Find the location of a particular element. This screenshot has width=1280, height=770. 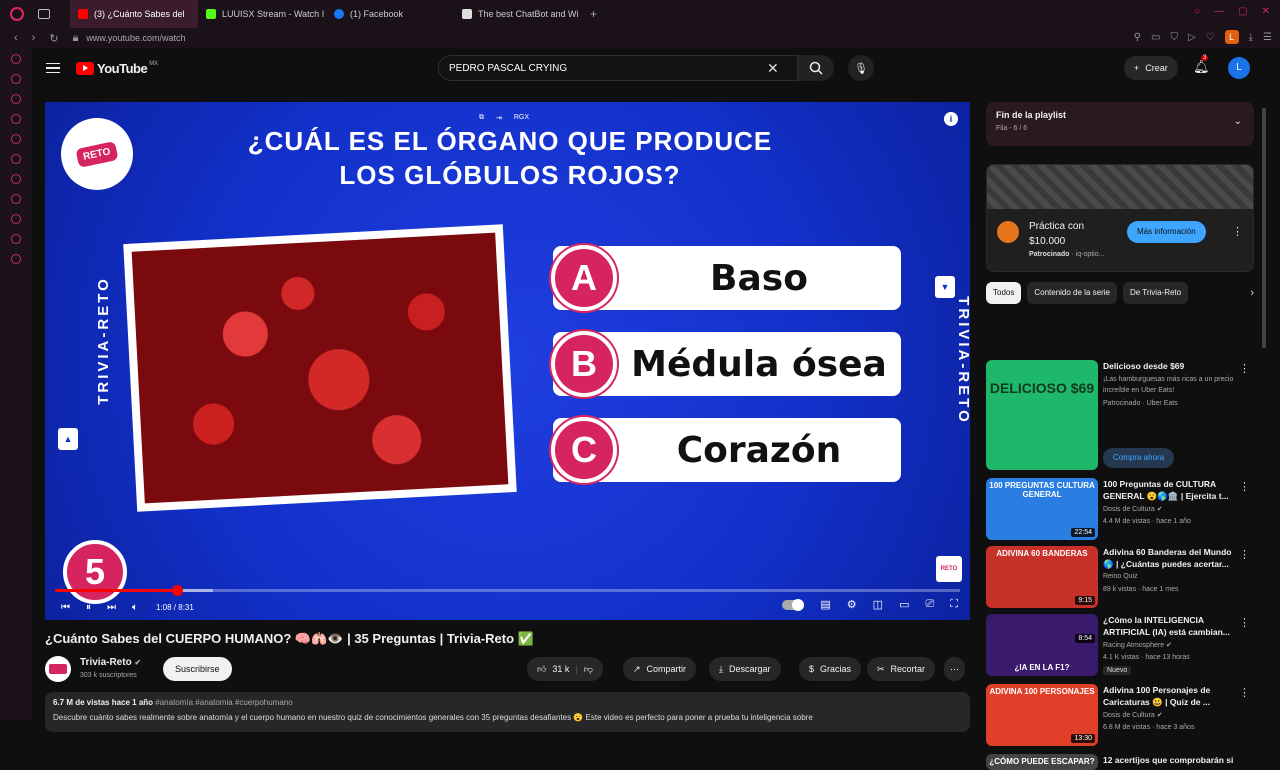

pause-icon: ⏸︎ is located at coordinates (88, 607).